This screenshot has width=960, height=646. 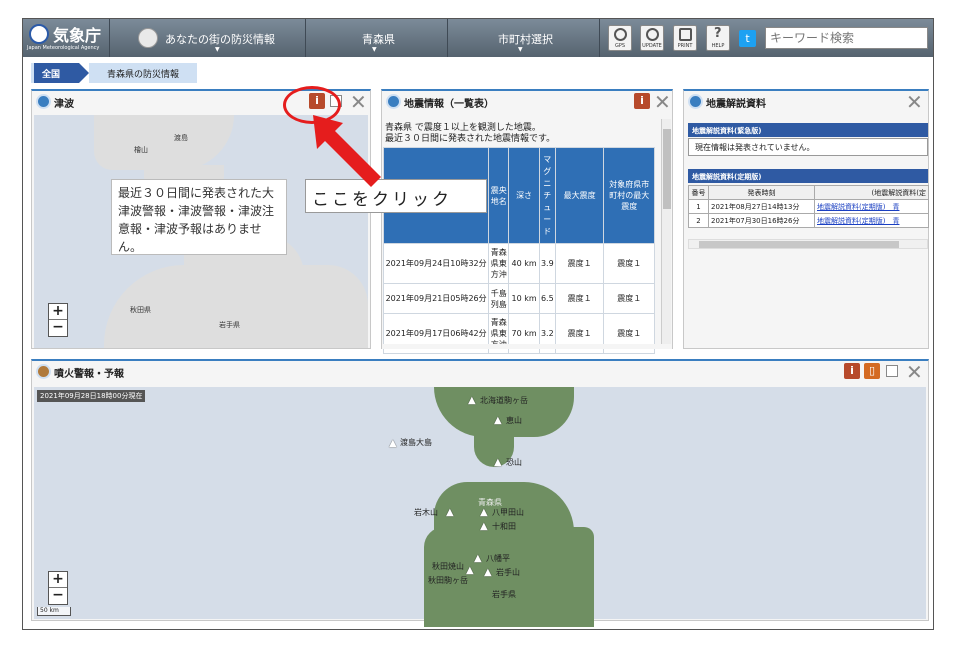 What do you see at coordinates (524, 263) in the screenshot?
I see `cell-depth: 40 km` at bounding box center [524, 263].